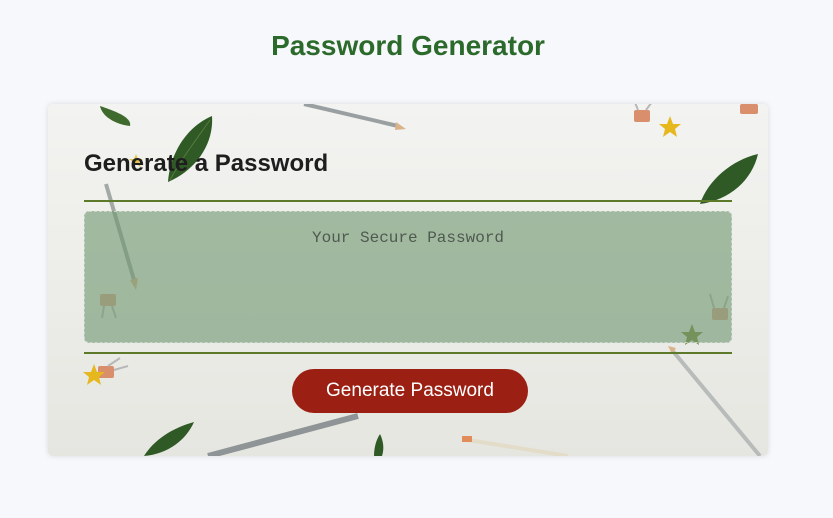  Describe the element at coordinates (408, 353) in the screenshot. I see `footer-divider` at that location.